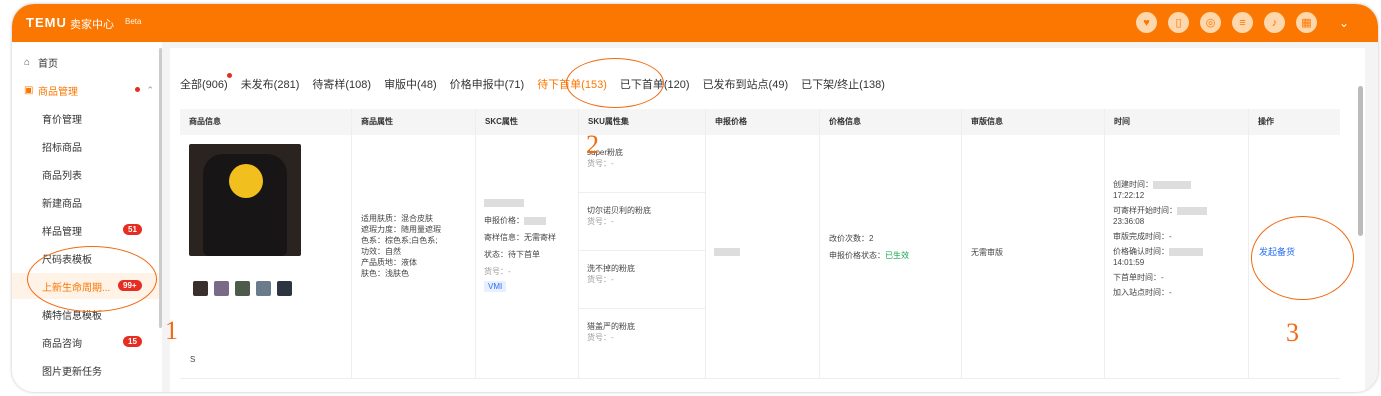 The height and width of the screenshot is (396, 1381). What do you see at coordinates (87, 202) in the screenshot?
I see `sidebar-item-new-product: 新建商品` at bounding box center [87, 202].